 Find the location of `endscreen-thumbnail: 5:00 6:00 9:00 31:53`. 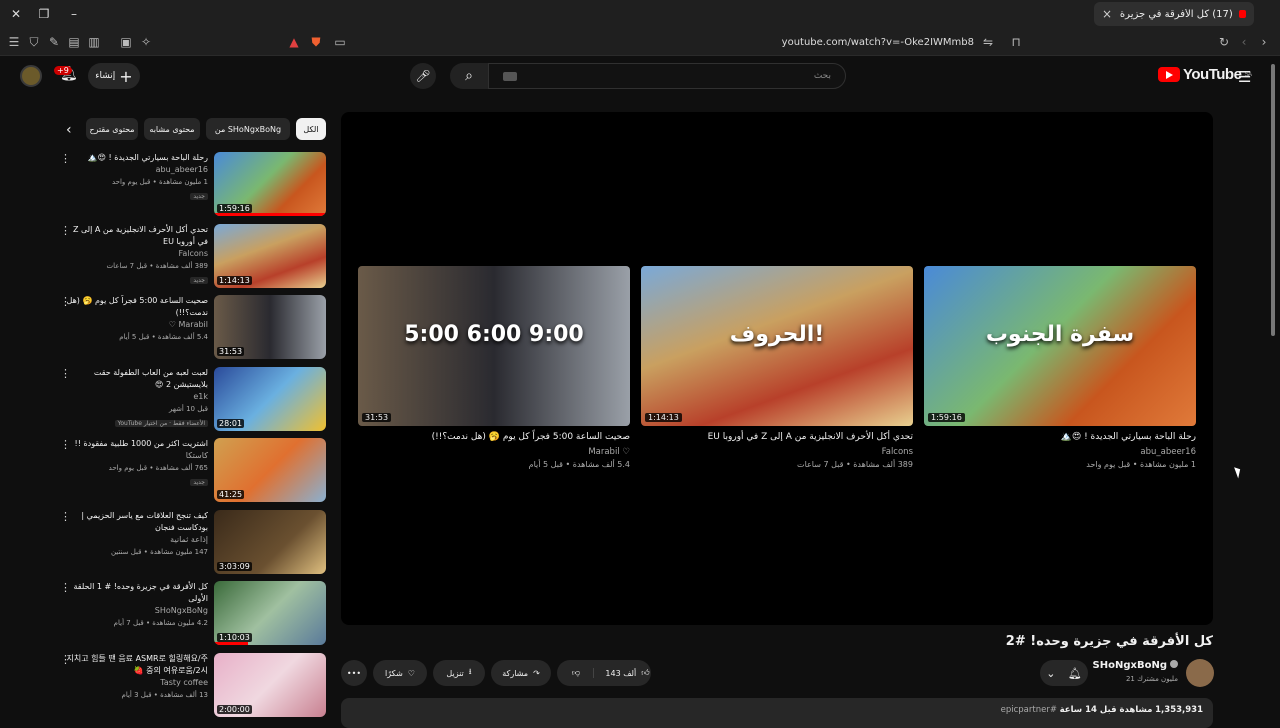

endscreen-thumbnail: 5:00 6:00 9:00 31:53 is located at coordinates (494, 346).